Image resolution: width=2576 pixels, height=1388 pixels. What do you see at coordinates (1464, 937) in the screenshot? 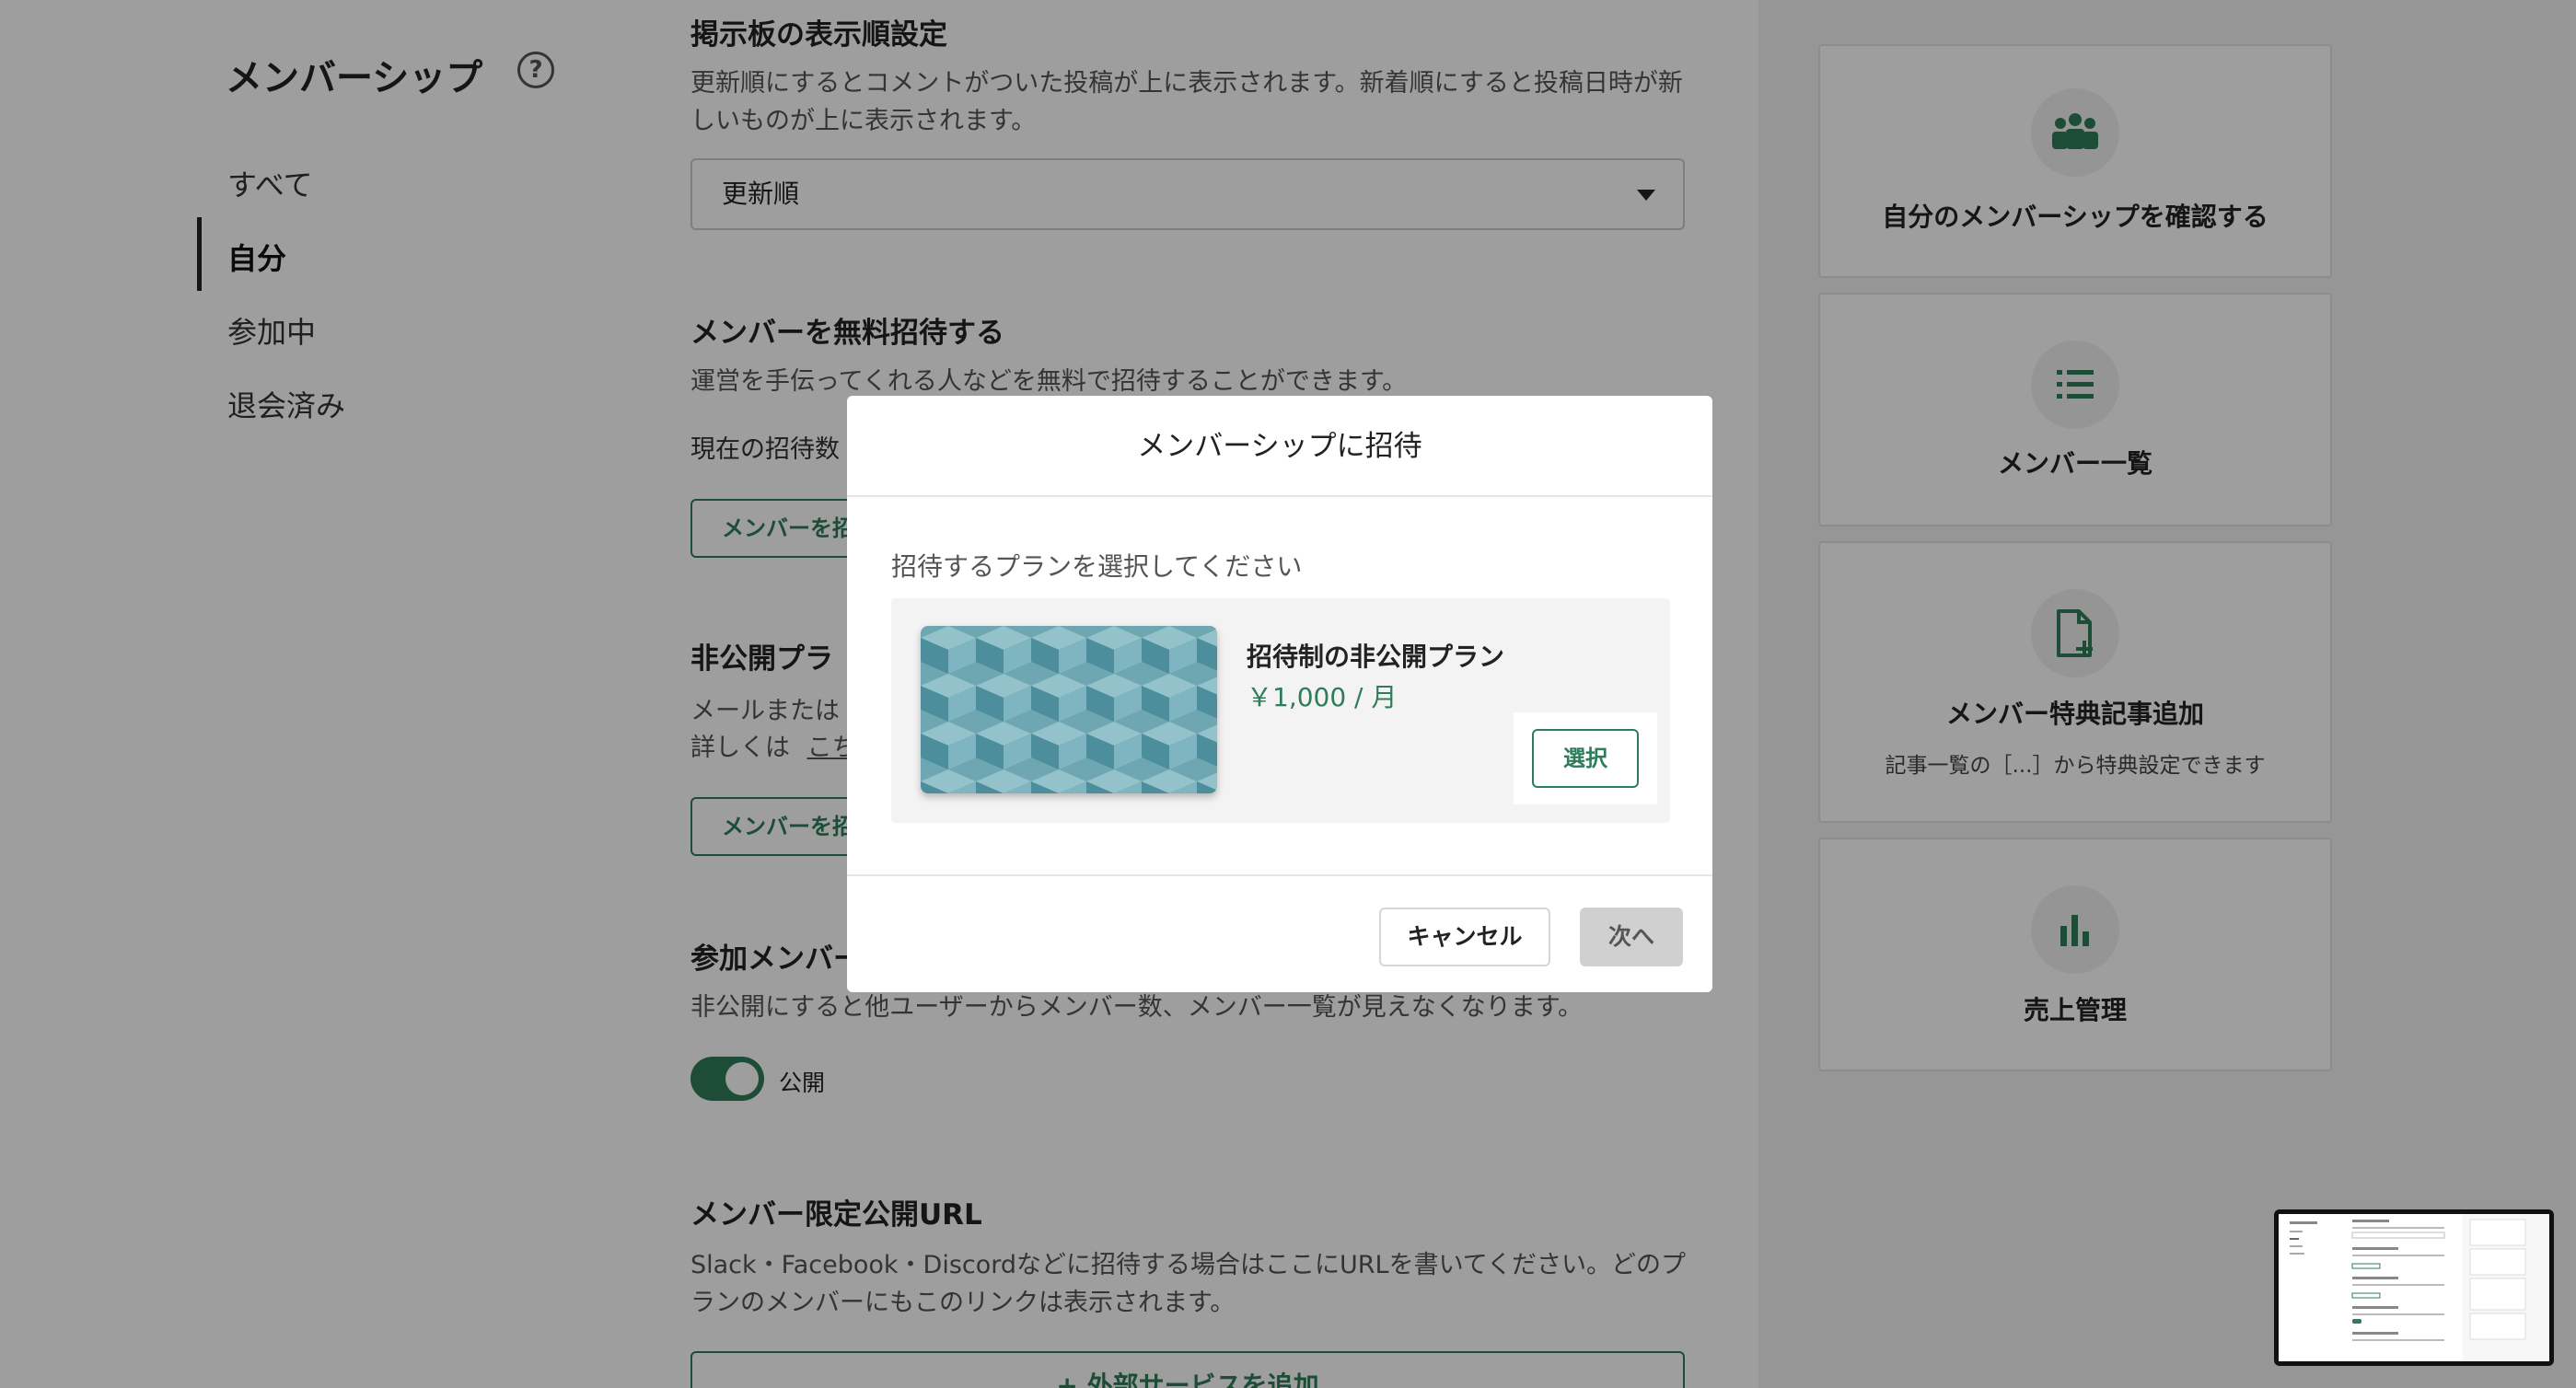
I see `cancel-button: キャンセル` at bounding box center [1464, 937].